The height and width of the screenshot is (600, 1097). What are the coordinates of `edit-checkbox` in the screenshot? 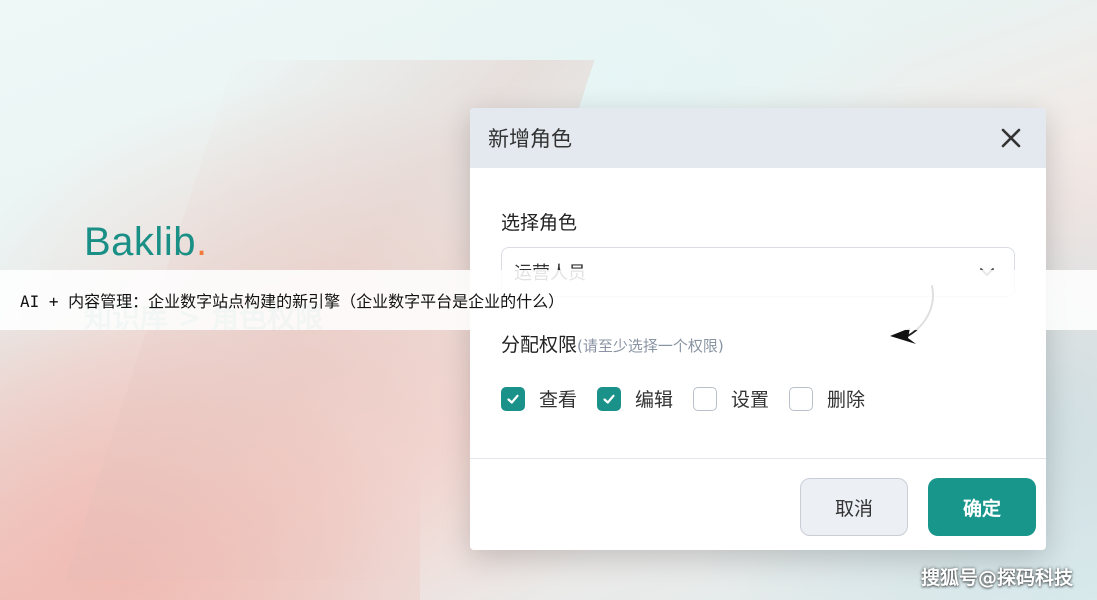 It's located at (609, 398).